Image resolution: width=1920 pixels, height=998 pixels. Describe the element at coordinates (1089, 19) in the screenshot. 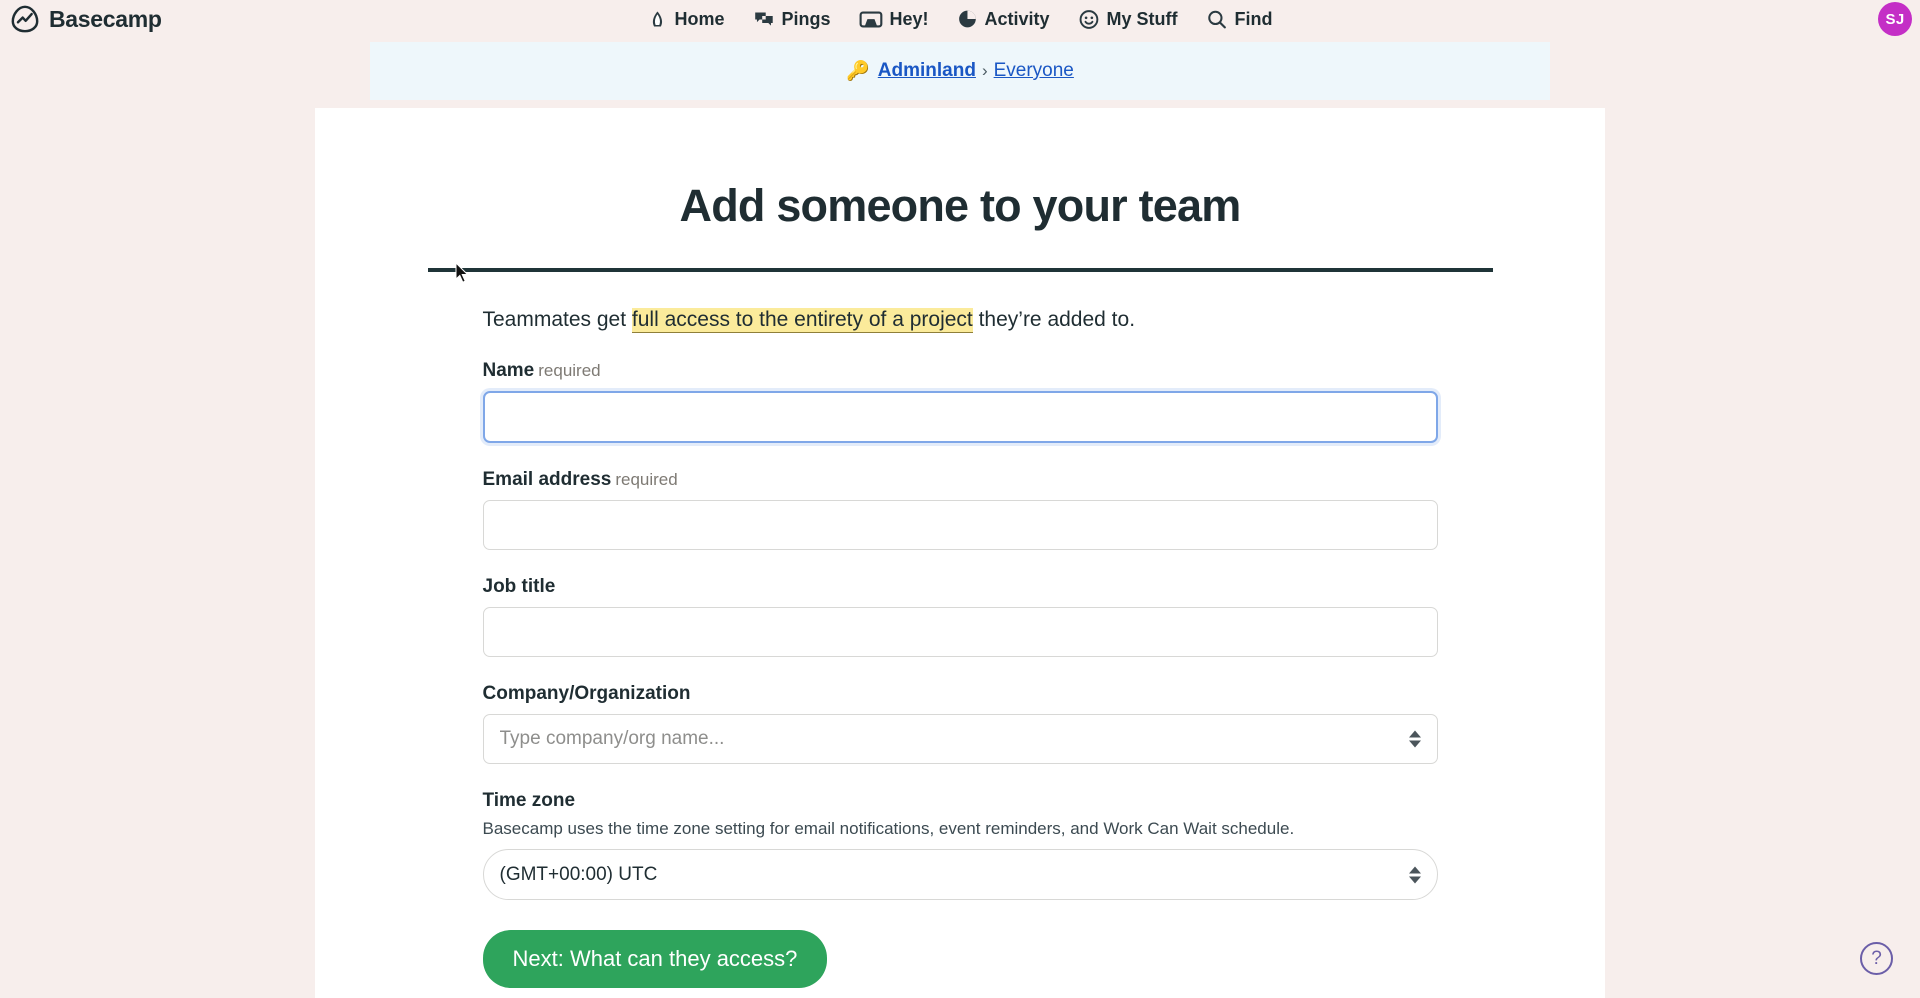

I see `smiley-face-icon` at that location.